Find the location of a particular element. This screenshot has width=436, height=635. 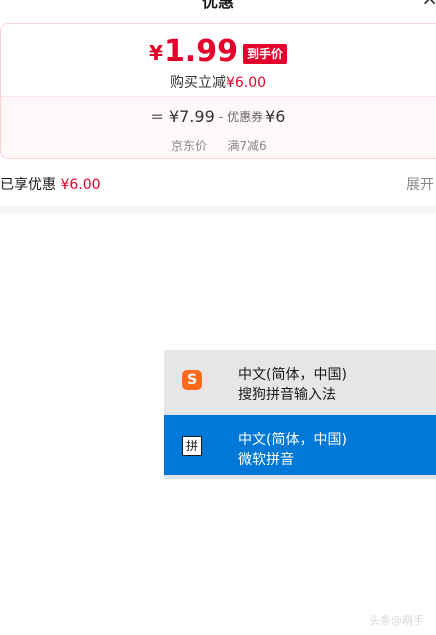

ime-item-sogou: S 中文(简体，中国) 搜狗拼音输入法 is located at coordinates (300, 381).